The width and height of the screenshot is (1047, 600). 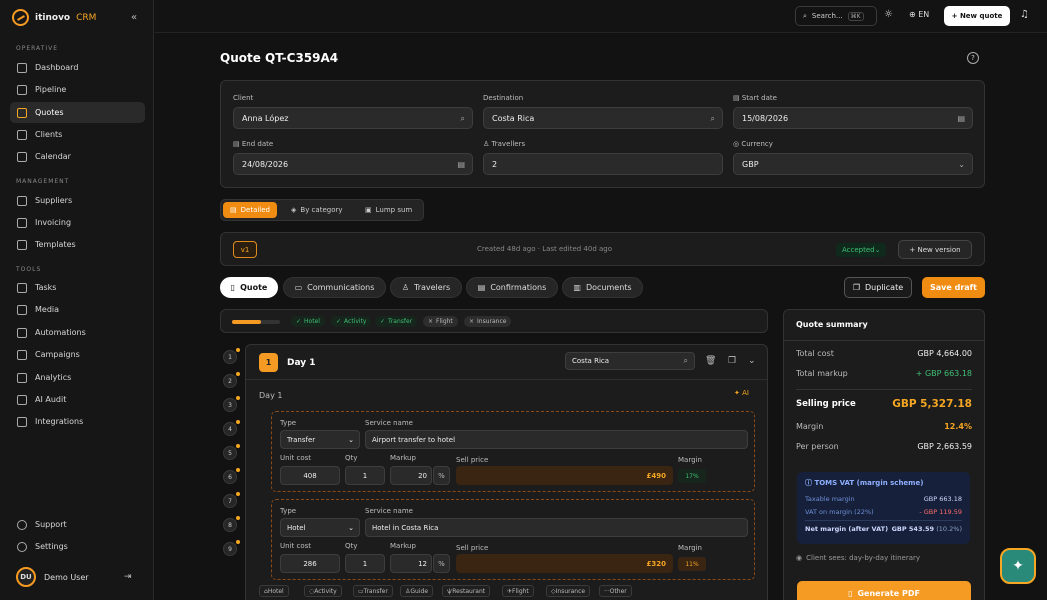 What do you see at coordinates (323, 591) in the screenshot?
I see `add-activity-button: ◌ Activity` at bounding box center [323, 591].